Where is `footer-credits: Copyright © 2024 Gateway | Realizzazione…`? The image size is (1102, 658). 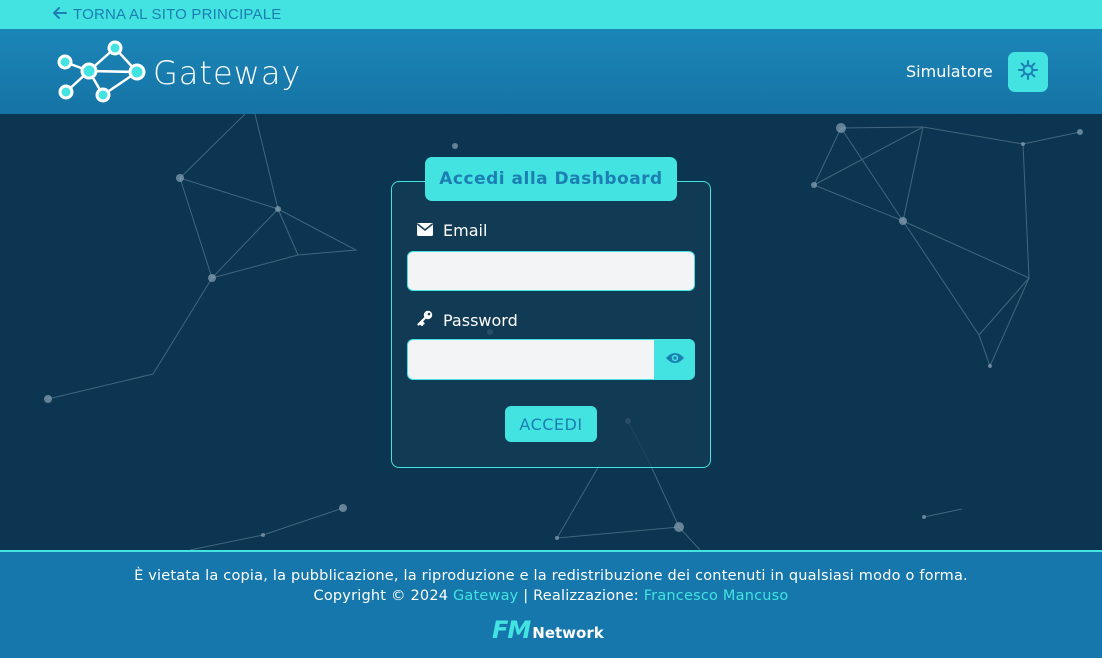 footer-credits: Copyright © 2024 Gateway | Realizzazione… is located at coordinates (551, 596).